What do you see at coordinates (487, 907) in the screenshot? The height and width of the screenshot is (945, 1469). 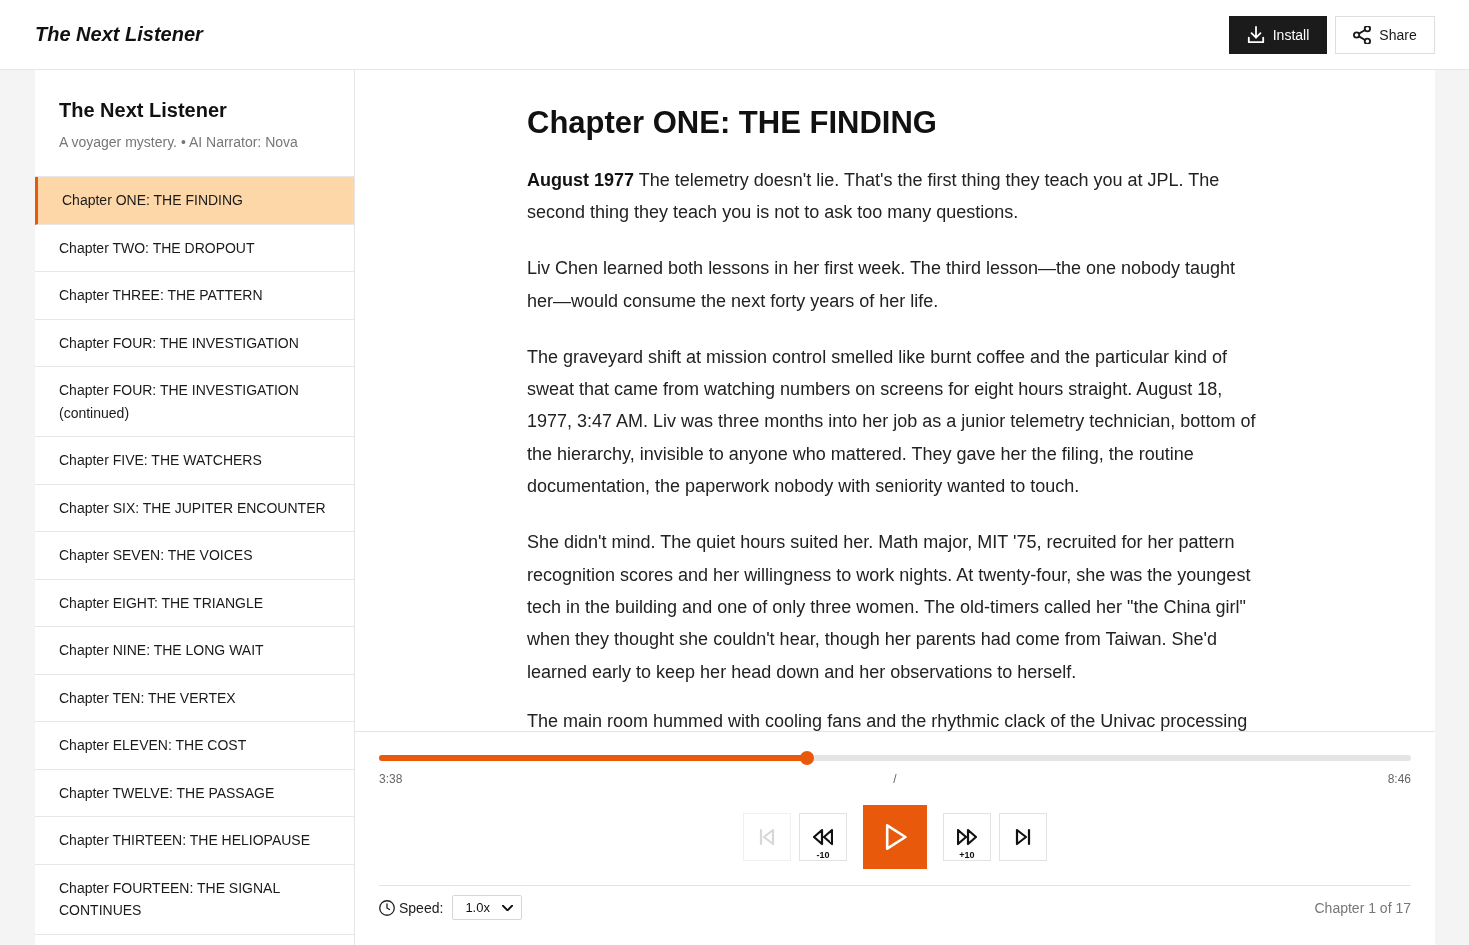 I see `speed-select: 1.0x` at bounding box center [487, 907].